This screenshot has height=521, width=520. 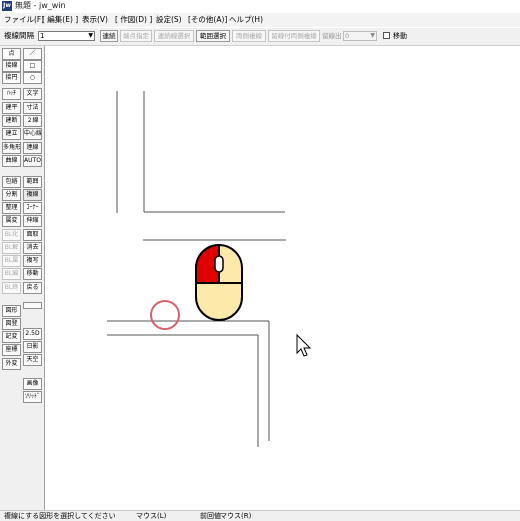 I want to click on menu-settings: 設定(S), so click(x=169, y=20).